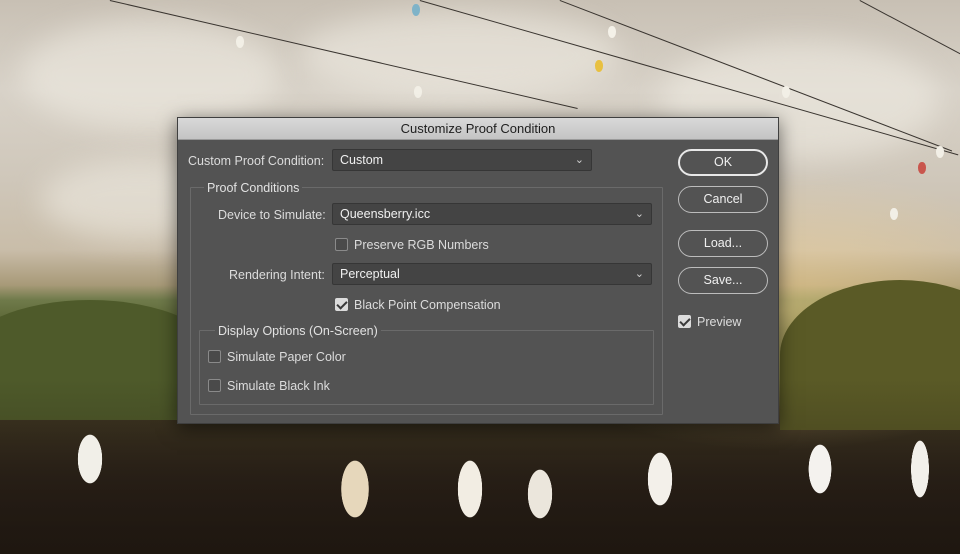  Describe the element at coordinates (298, 331) in the screenshot. I see `display-options-legend: Display Options (On-Screen)` at that location.